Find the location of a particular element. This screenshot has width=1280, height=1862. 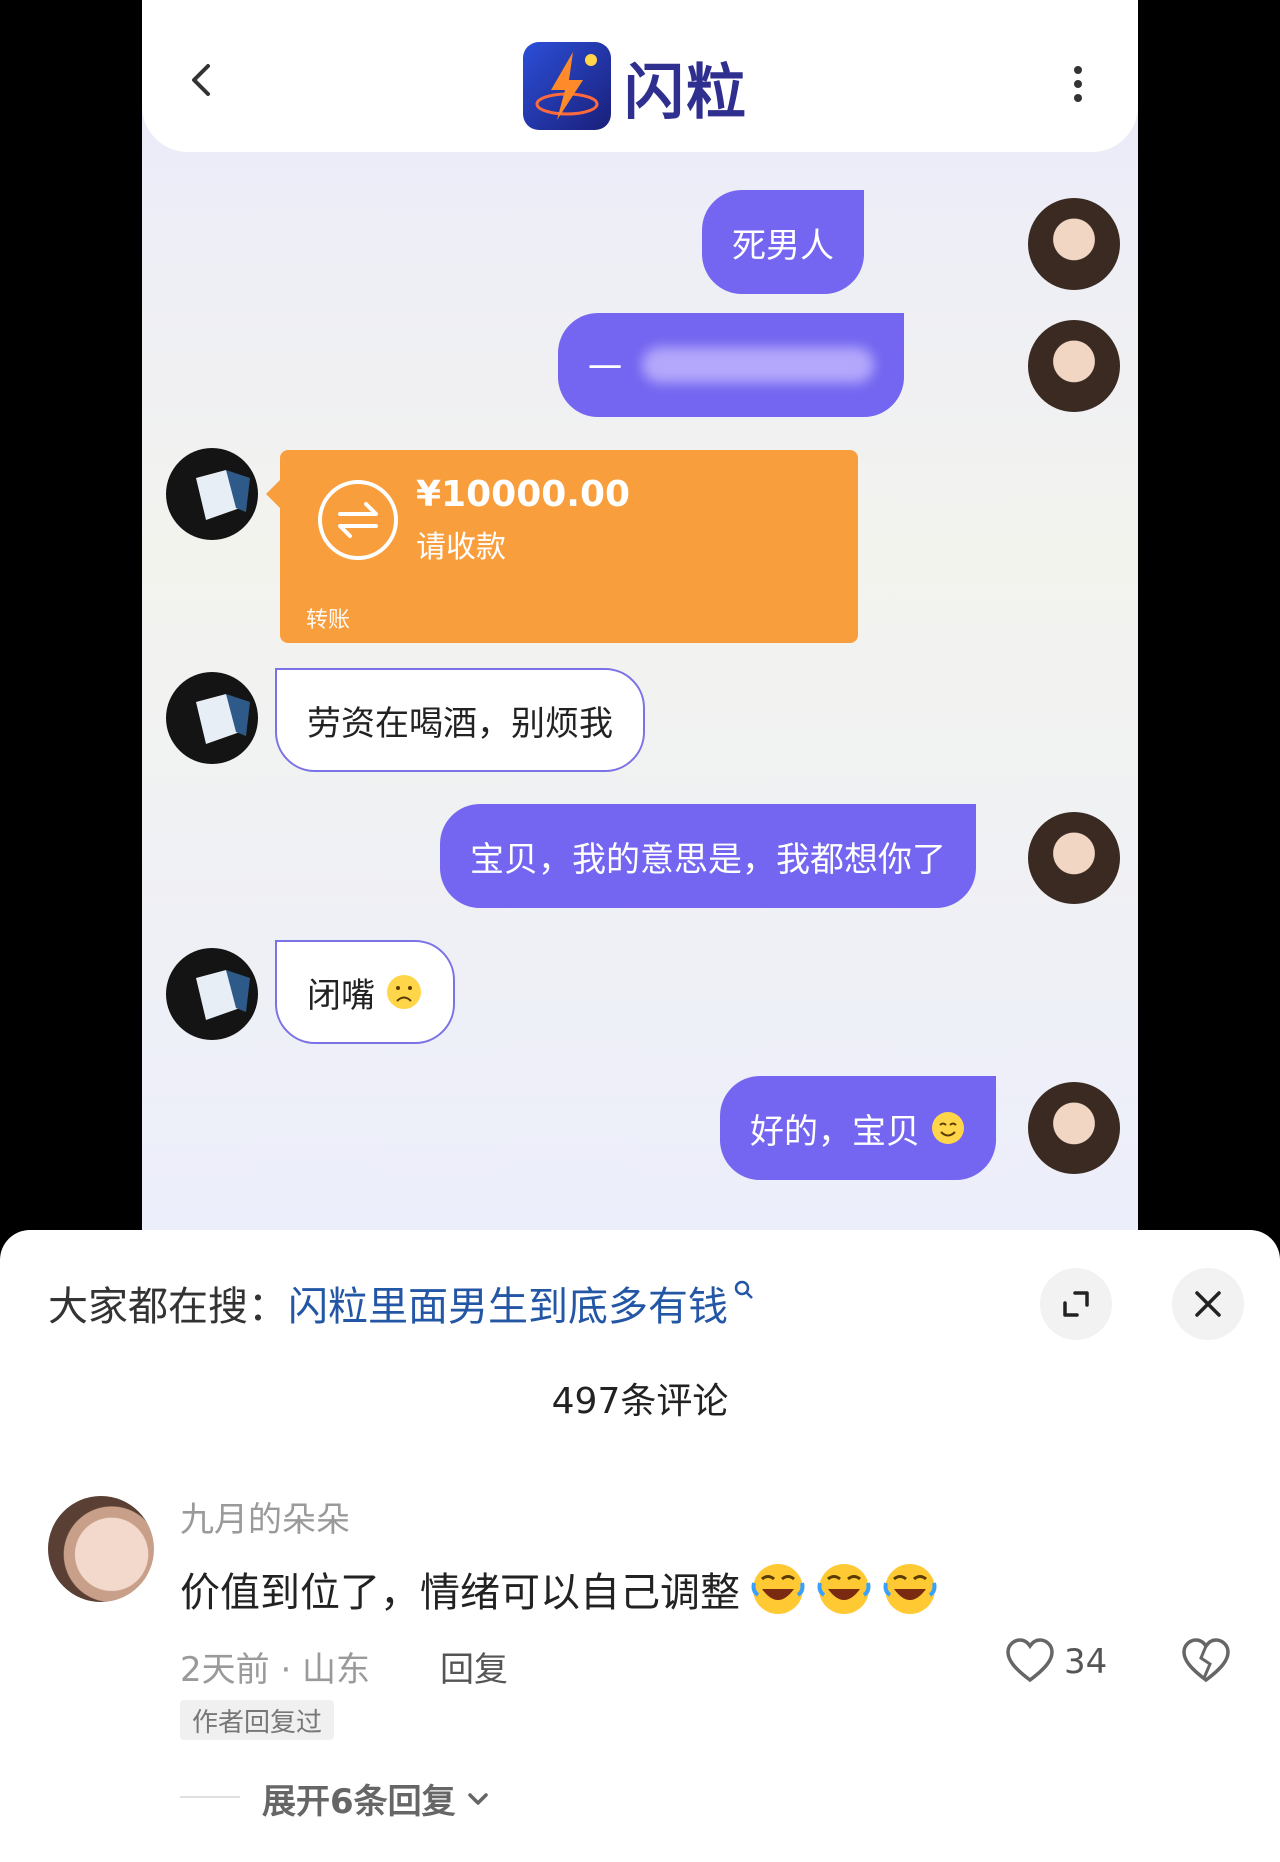

expand-replies-button: 展开6条回复 is located at coordinates (377, 1798).